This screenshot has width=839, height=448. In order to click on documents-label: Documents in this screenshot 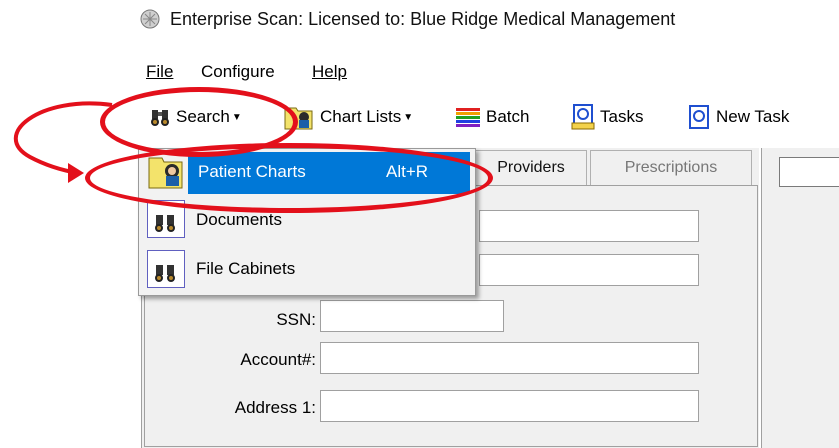, I will do `click(239, 220)`.